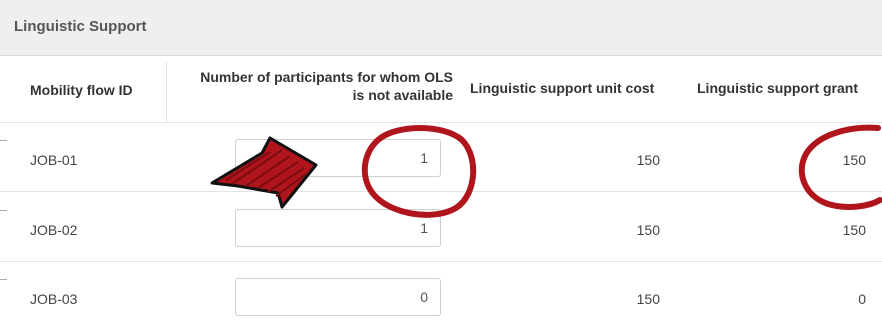  What do you see at coordinates (80, 26) in the screenshot?
I see `section-title: Linguistic Support` at bounding box center [80, 26].